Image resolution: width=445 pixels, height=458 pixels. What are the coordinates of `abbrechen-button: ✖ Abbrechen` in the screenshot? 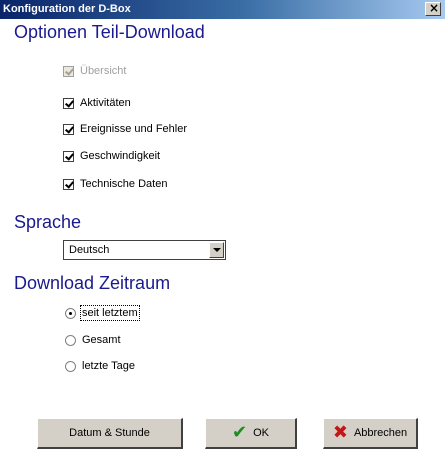 It's located at (370, 433).